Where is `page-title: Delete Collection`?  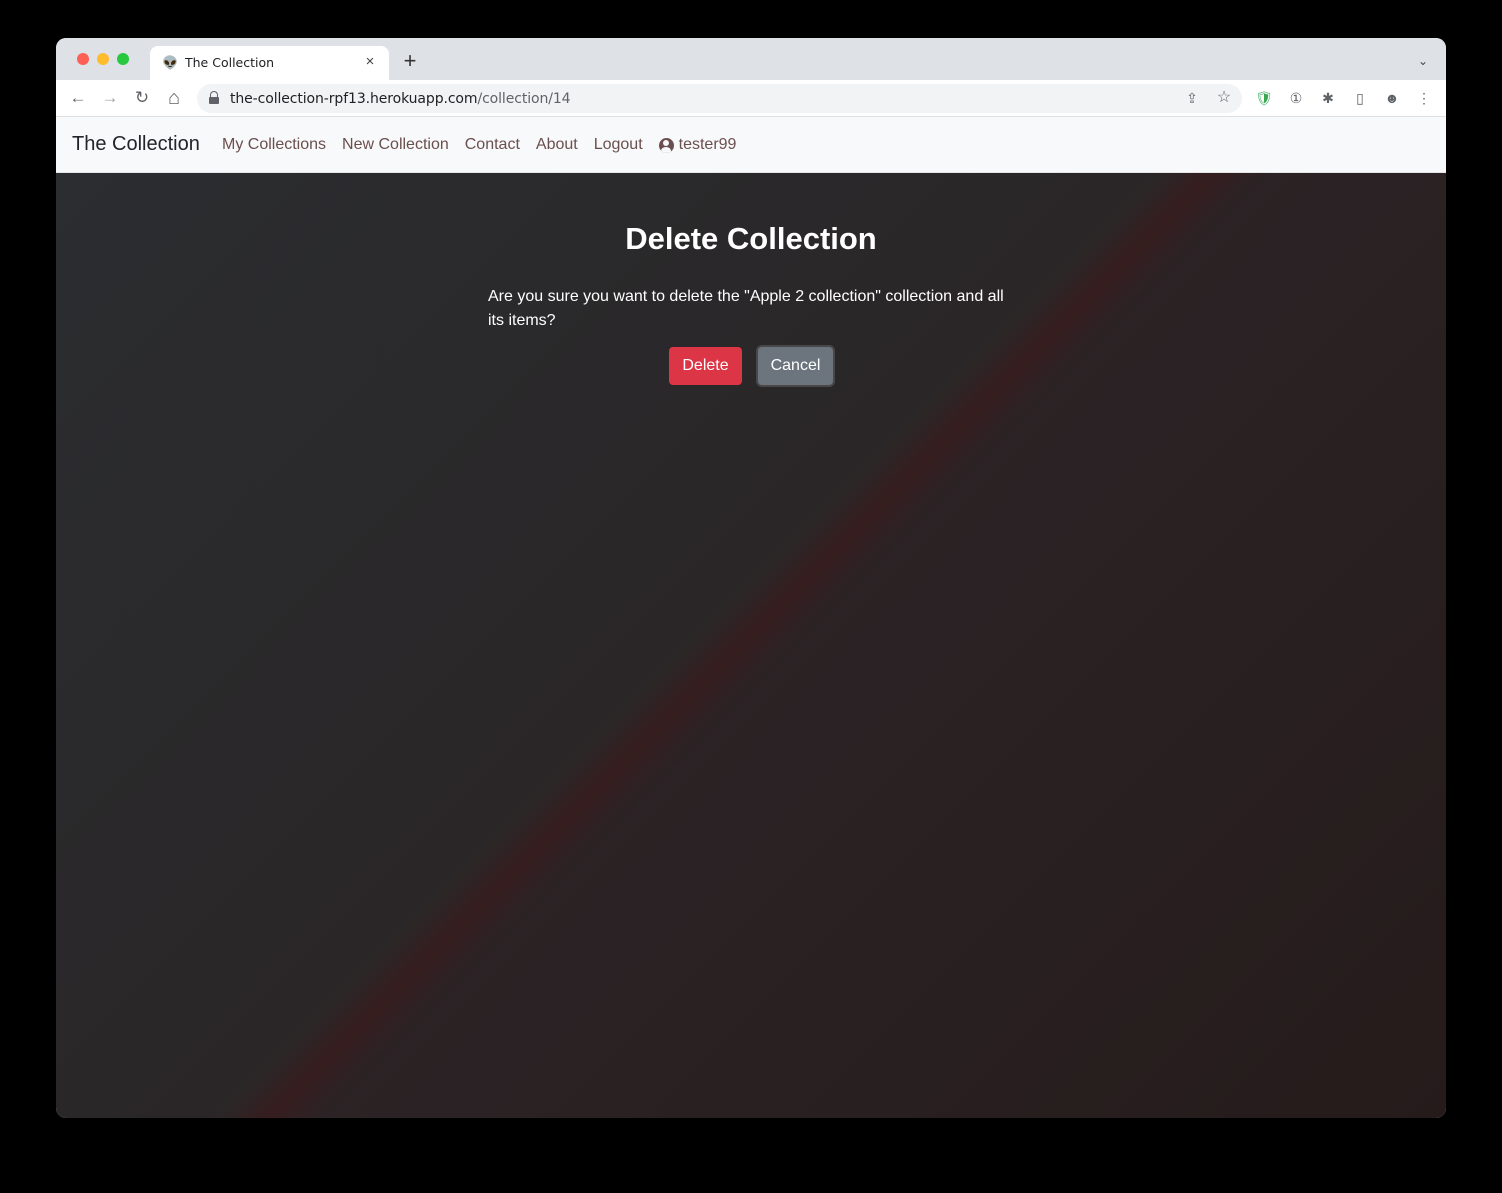 page-title: Delete Collection is located at coordinates (751, 238).